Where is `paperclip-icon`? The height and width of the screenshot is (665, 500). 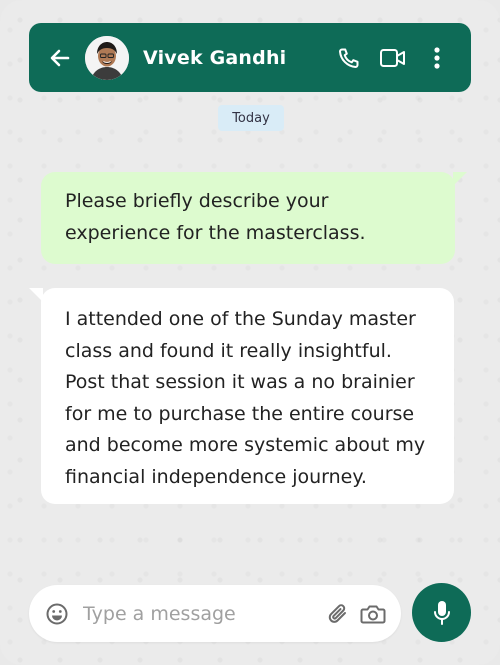
paperclip-icon is located at coordinates (337, 613).